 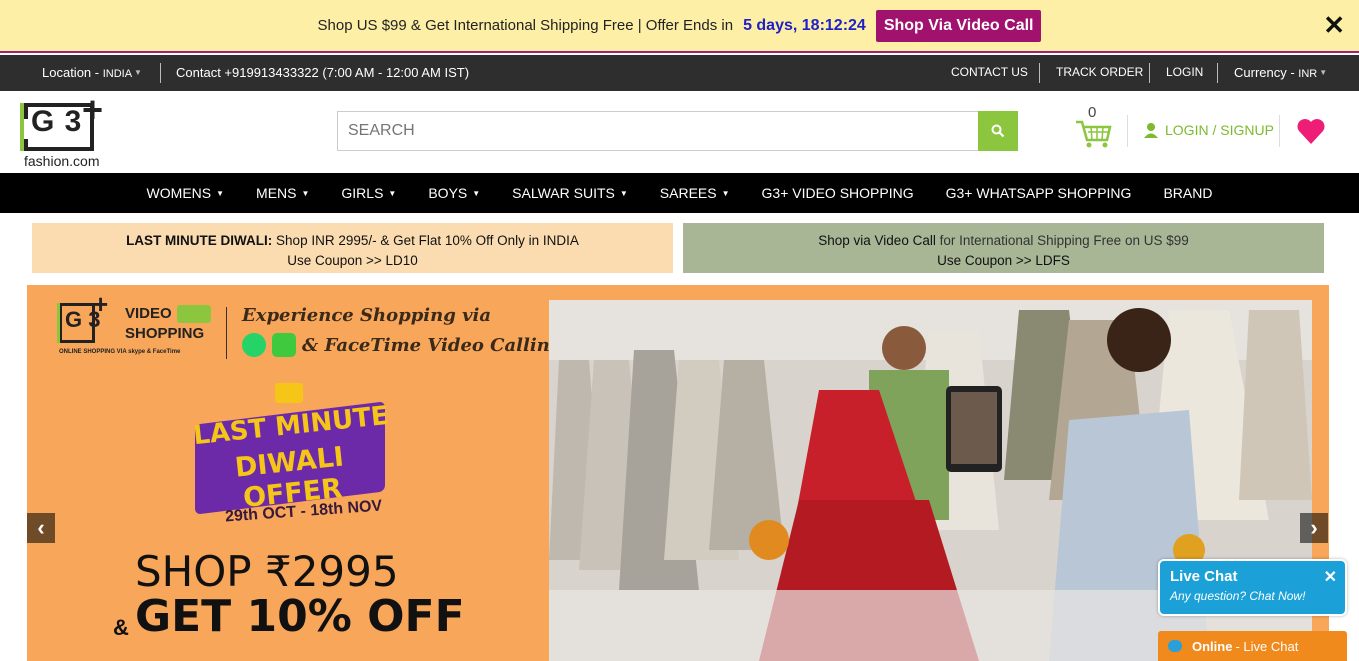 I want to click on nav-item-label: BRAND, so click(x=1188, y=193).